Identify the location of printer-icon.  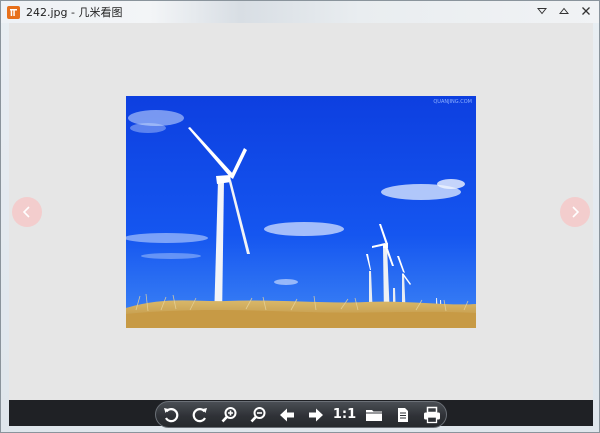
(431, 414).